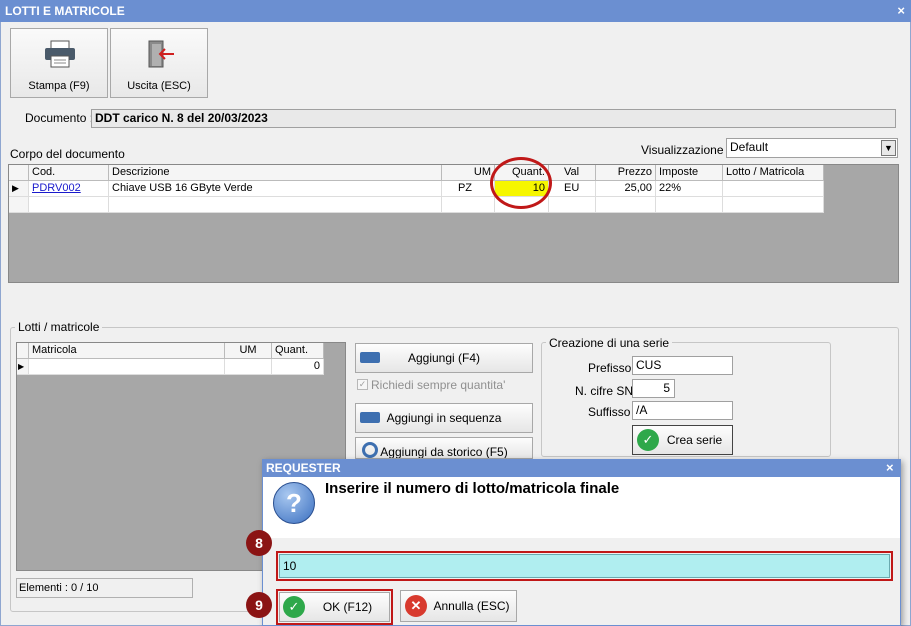 The height and width of the screenshot is (626, 911). Describe the element at coordinates (161, 54) in the screenshot. I see `exit-door-icon` at that location.